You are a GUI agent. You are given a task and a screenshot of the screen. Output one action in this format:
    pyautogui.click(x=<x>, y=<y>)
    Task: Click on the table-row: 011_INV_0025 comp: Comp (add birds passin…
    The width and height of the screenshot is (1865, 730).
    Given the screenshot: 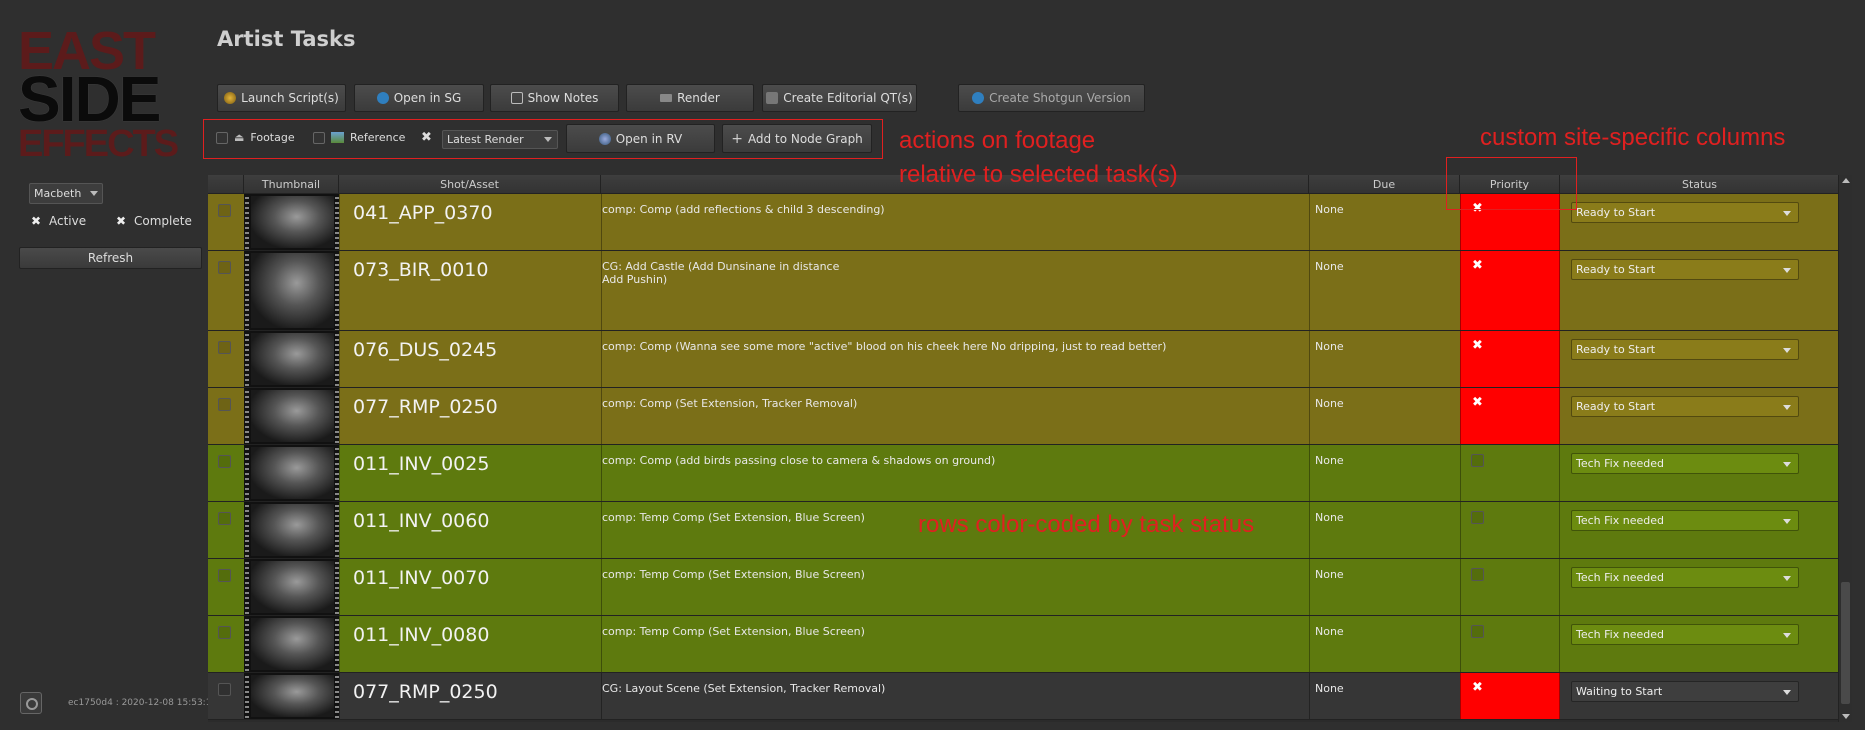 What is the action you would take?
    pyautogui.click(x=1023, y=473)
    